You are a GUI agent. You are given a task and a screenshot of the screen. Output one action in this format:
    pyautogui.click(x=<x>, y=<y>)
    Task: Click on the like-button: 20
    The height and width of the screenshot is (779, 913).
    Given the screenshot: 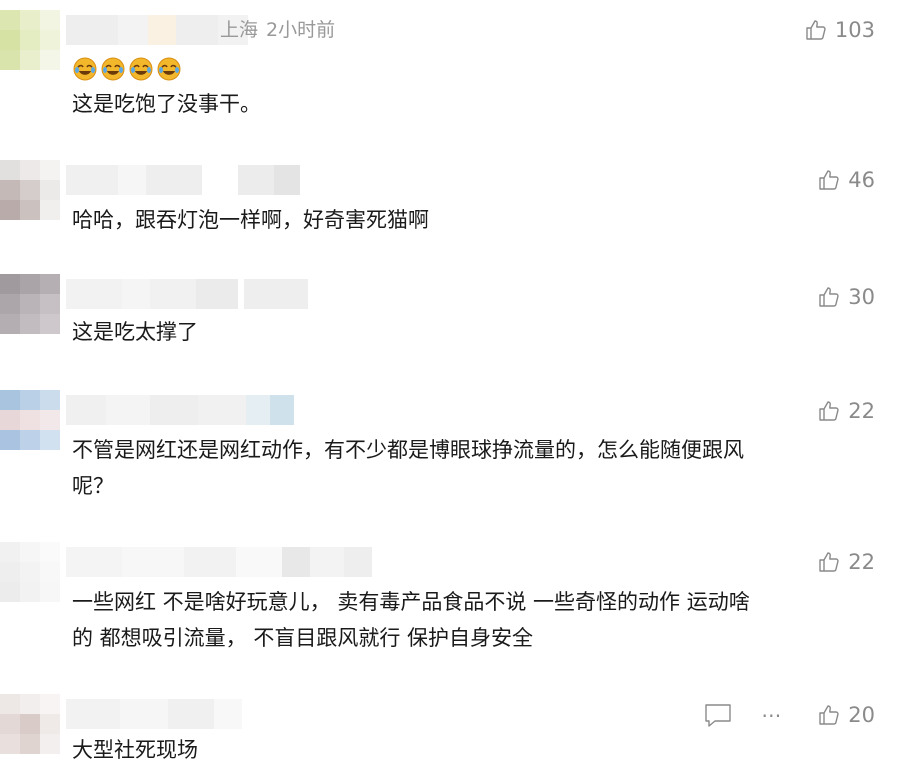 What is the action you would take?
    pyautogui.click(x=846, y=715)
    